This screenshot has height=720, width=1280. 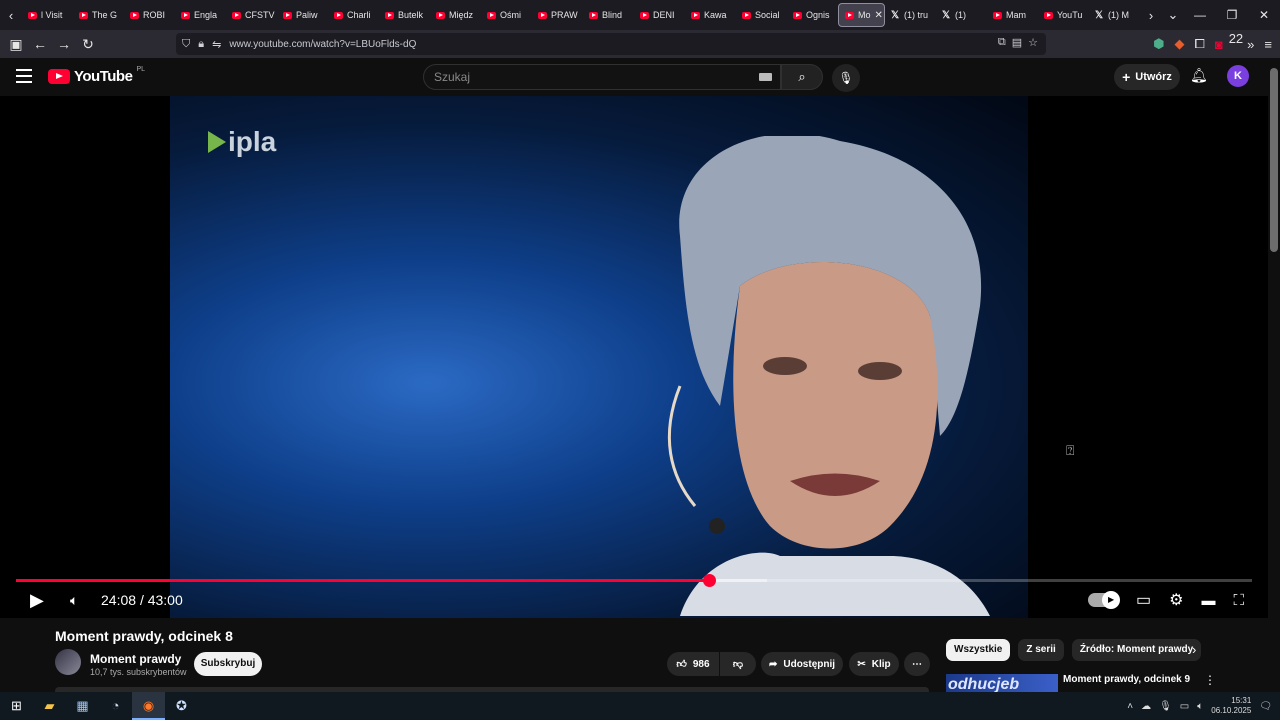 What do you see at coordinates (64, 44) in the screenshot?
I see `forward-icon: →` at bounding box center [64, 44].